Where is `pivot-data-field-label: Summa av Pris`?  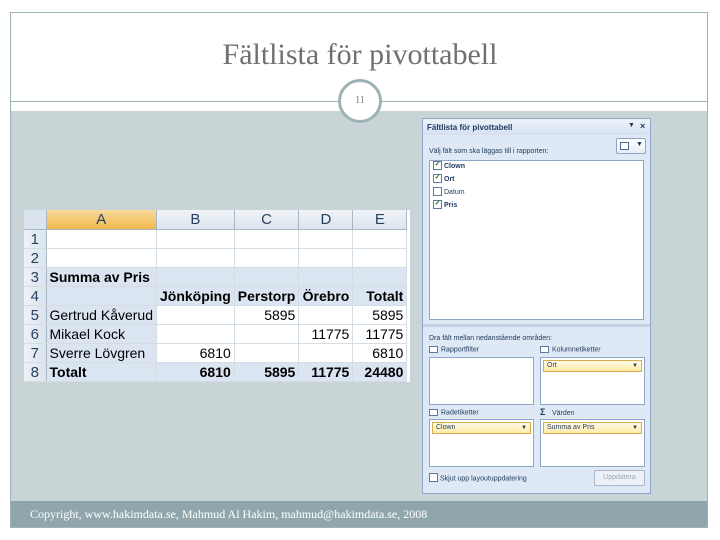 pivot-data-field-label: Summa av Pris is located at coordinates (101, 277).